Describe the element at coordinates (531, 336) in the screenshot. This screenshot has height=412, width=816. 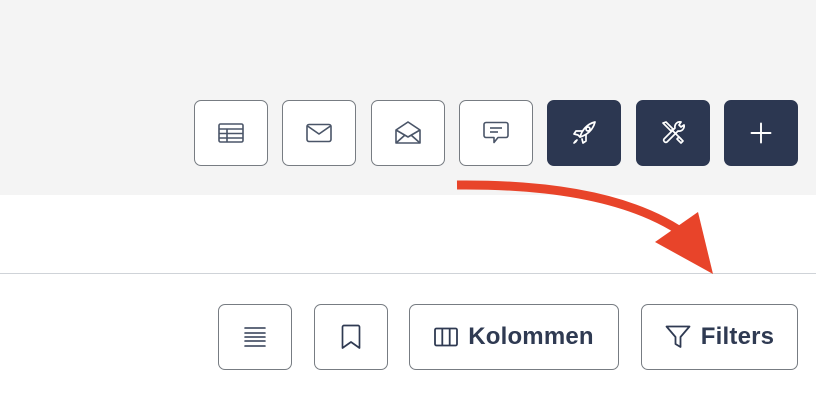
I see `columns-label: Kolommen` at that location.